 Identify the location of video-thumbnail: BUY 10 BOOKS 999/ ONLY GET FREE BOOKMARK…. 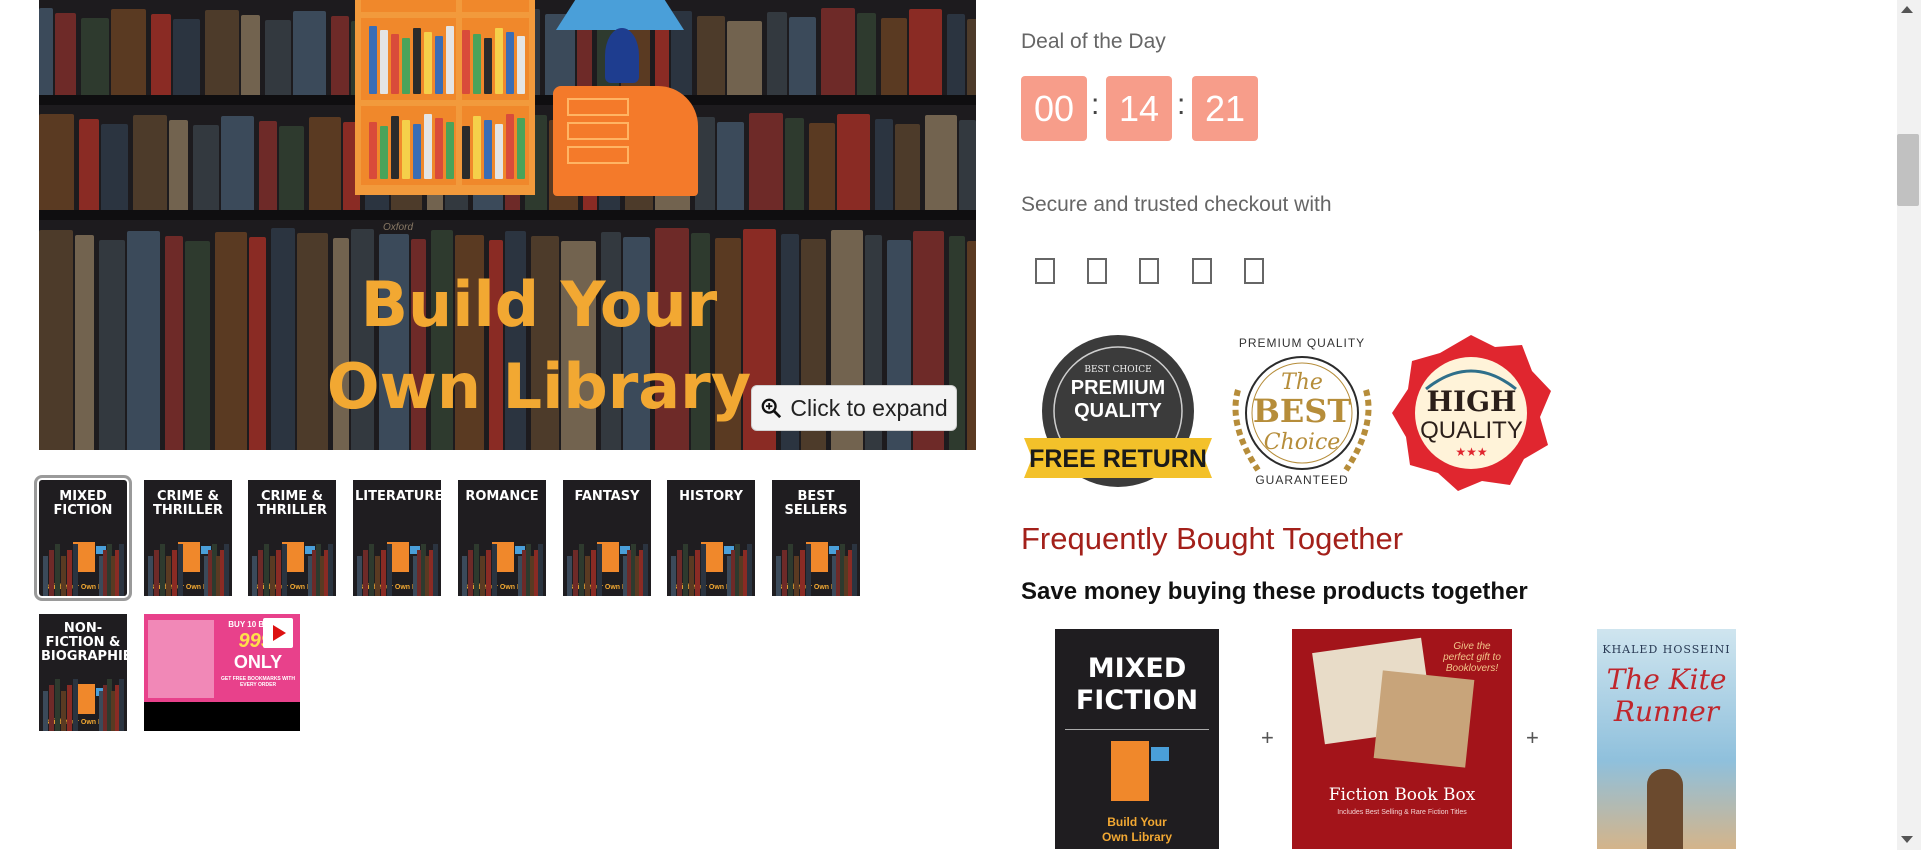
(222, 672).